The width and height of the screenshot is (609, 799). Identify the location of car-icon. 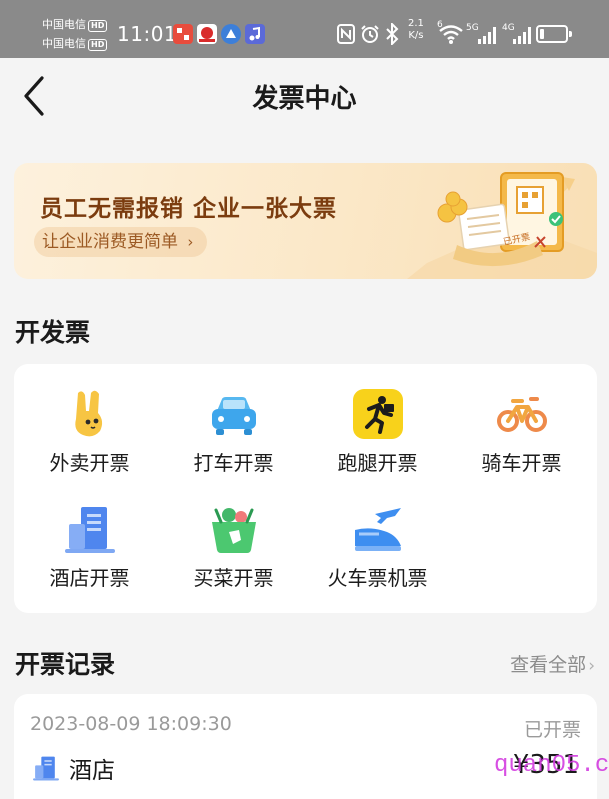
(234, 416).